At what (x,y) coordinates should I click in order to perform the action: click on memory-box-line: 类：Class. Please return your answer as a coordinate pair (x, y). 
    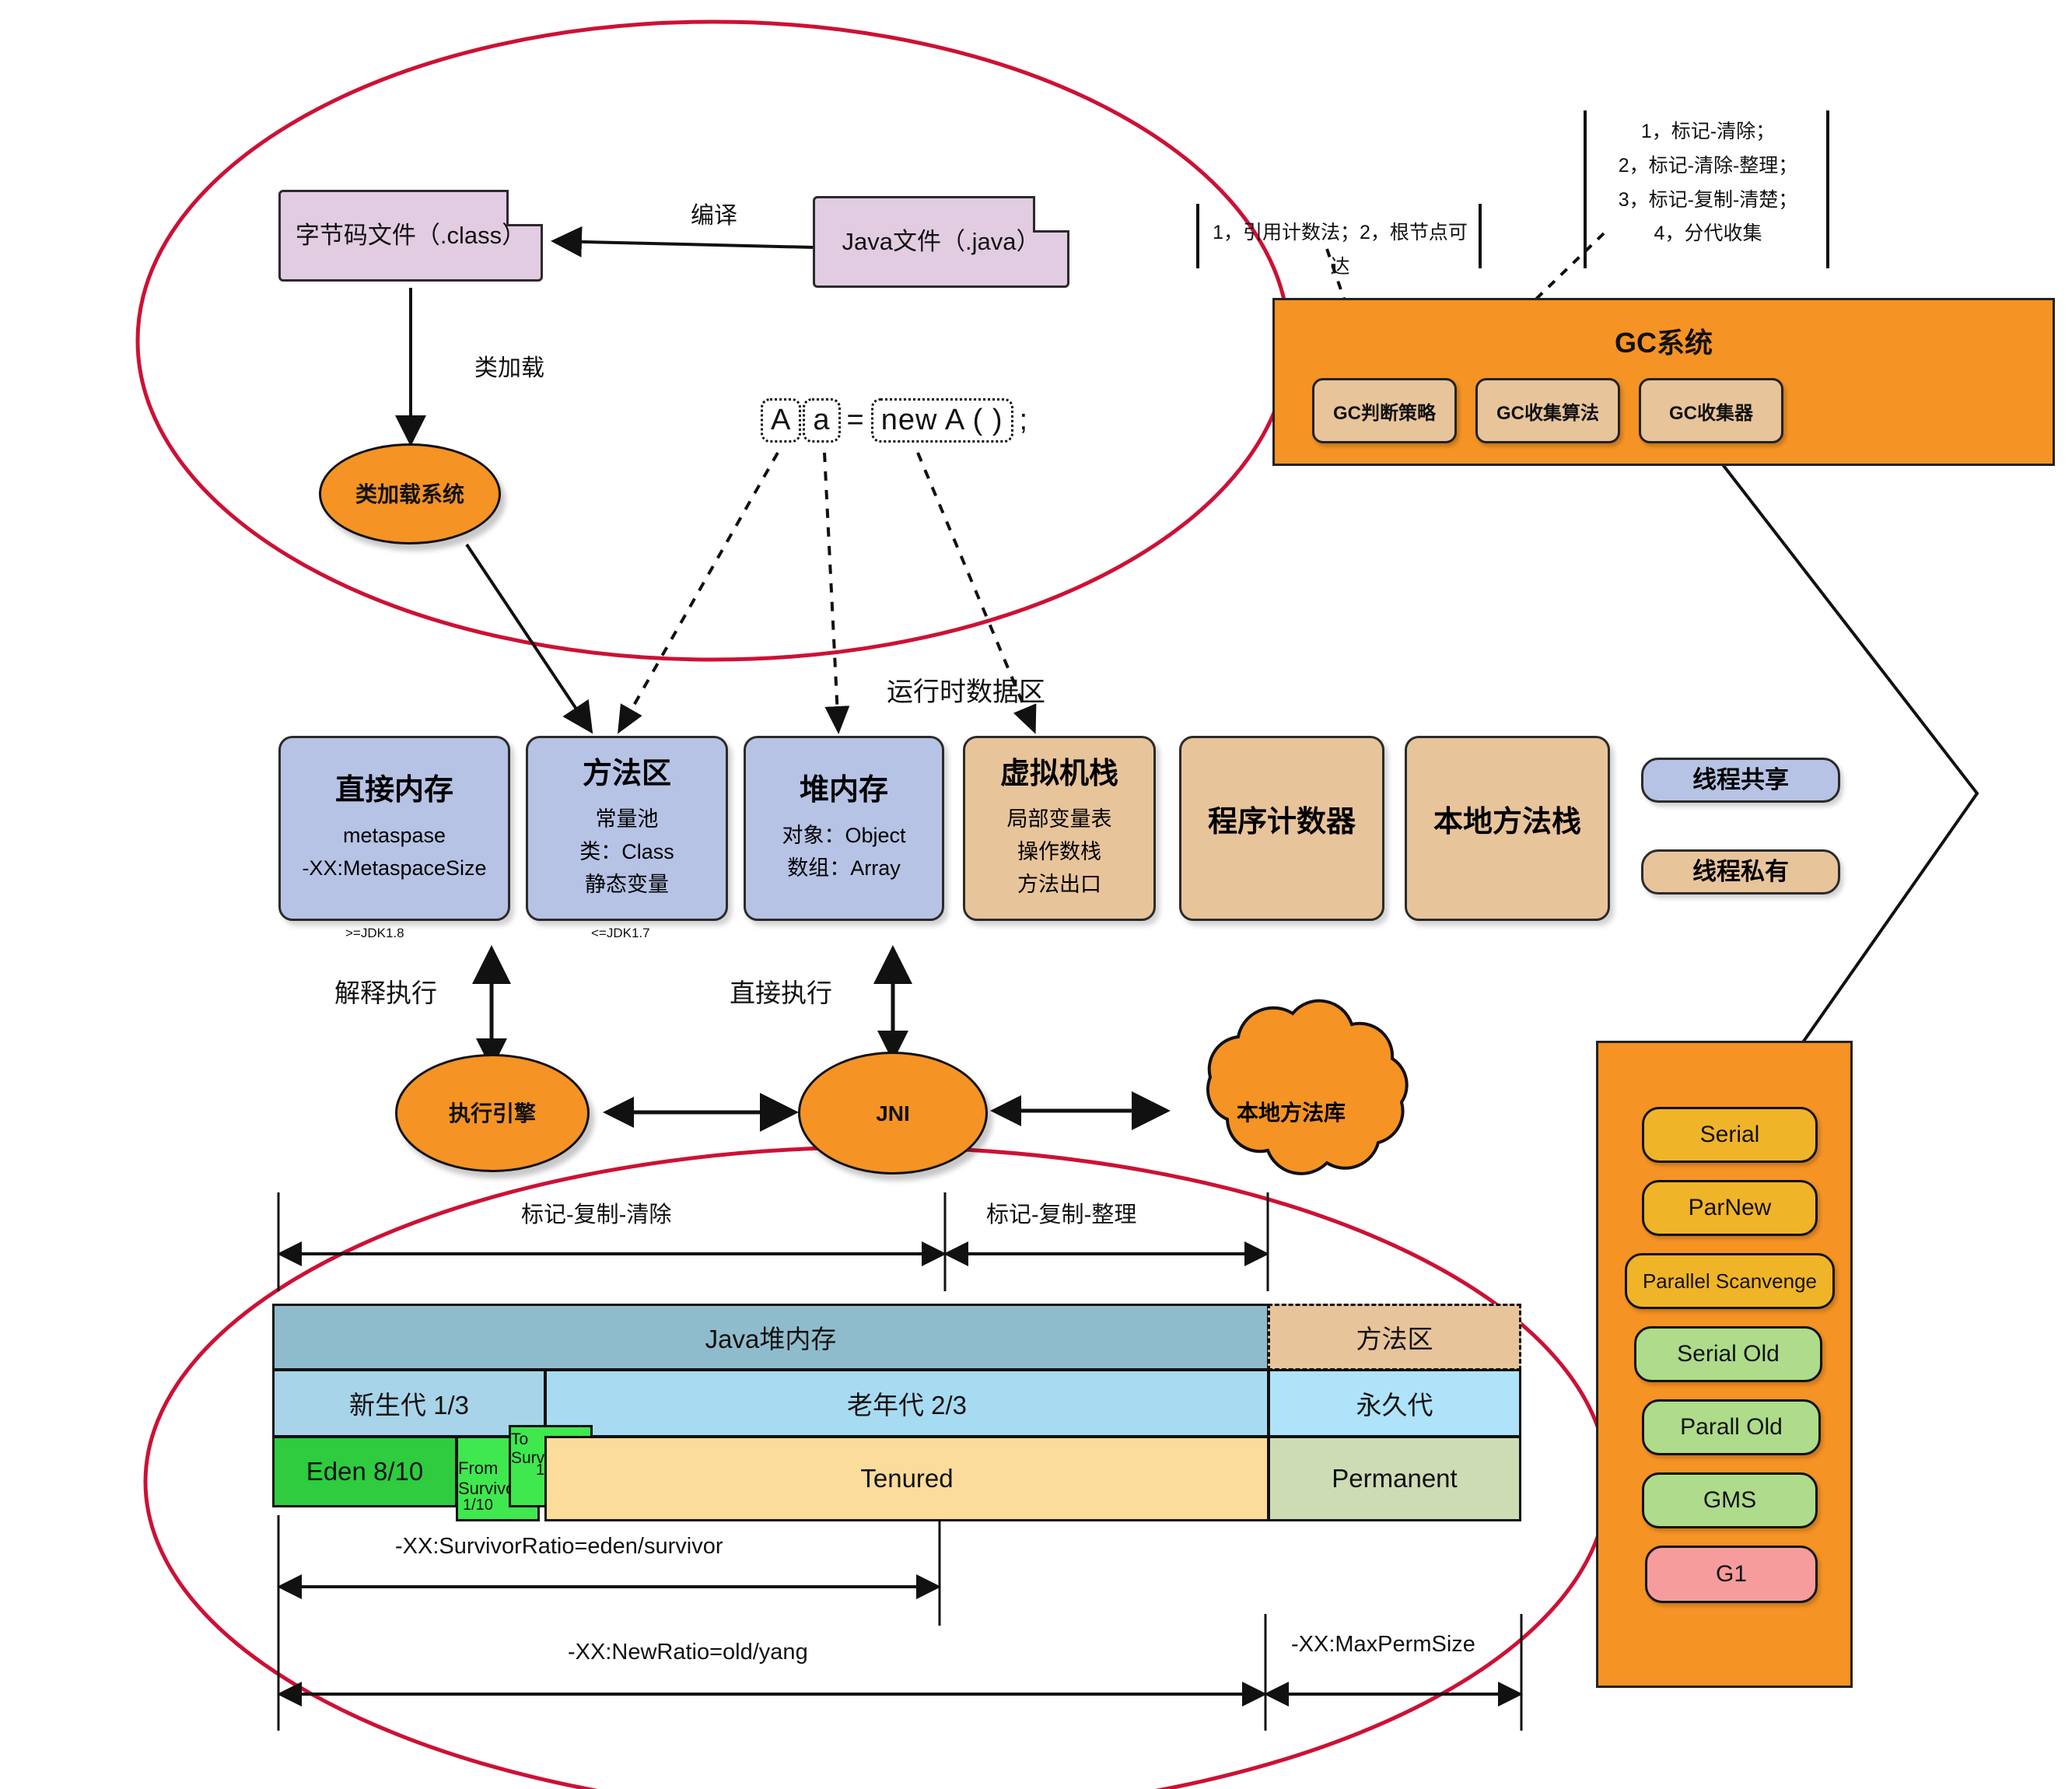
    Looking at the image, I should click on (627, 851).